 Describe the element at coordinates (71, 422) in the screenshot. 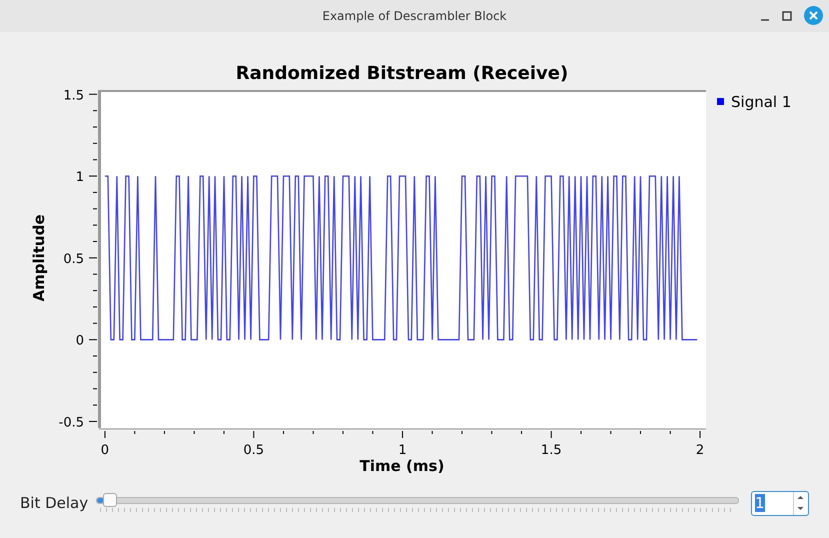

I see `y-tick-label: -0.5` at that location.